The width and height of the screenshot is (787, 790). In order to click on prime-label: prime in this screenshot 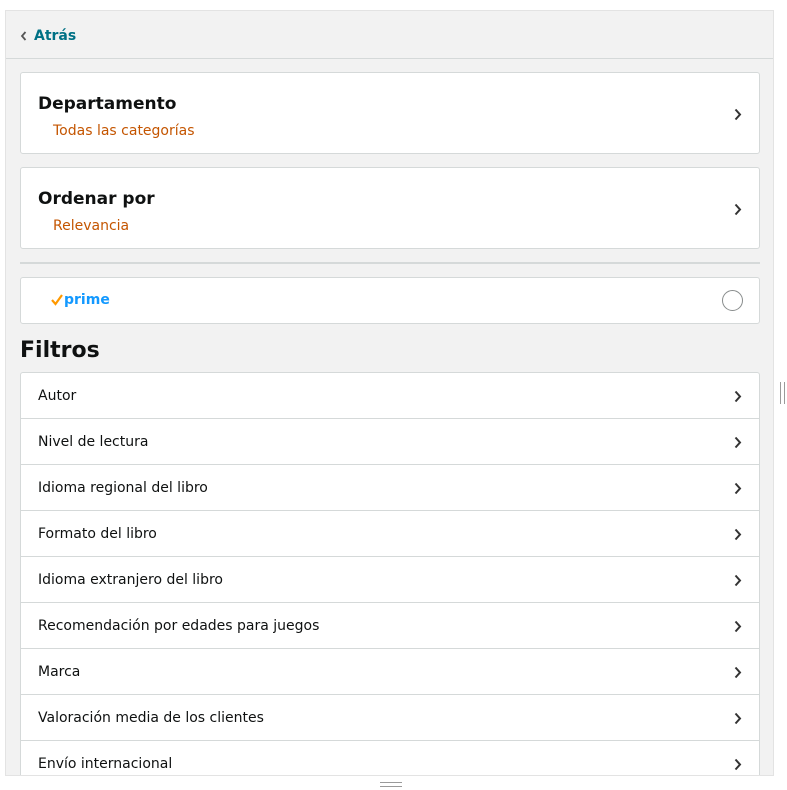, I will do `click(87, 300)`.